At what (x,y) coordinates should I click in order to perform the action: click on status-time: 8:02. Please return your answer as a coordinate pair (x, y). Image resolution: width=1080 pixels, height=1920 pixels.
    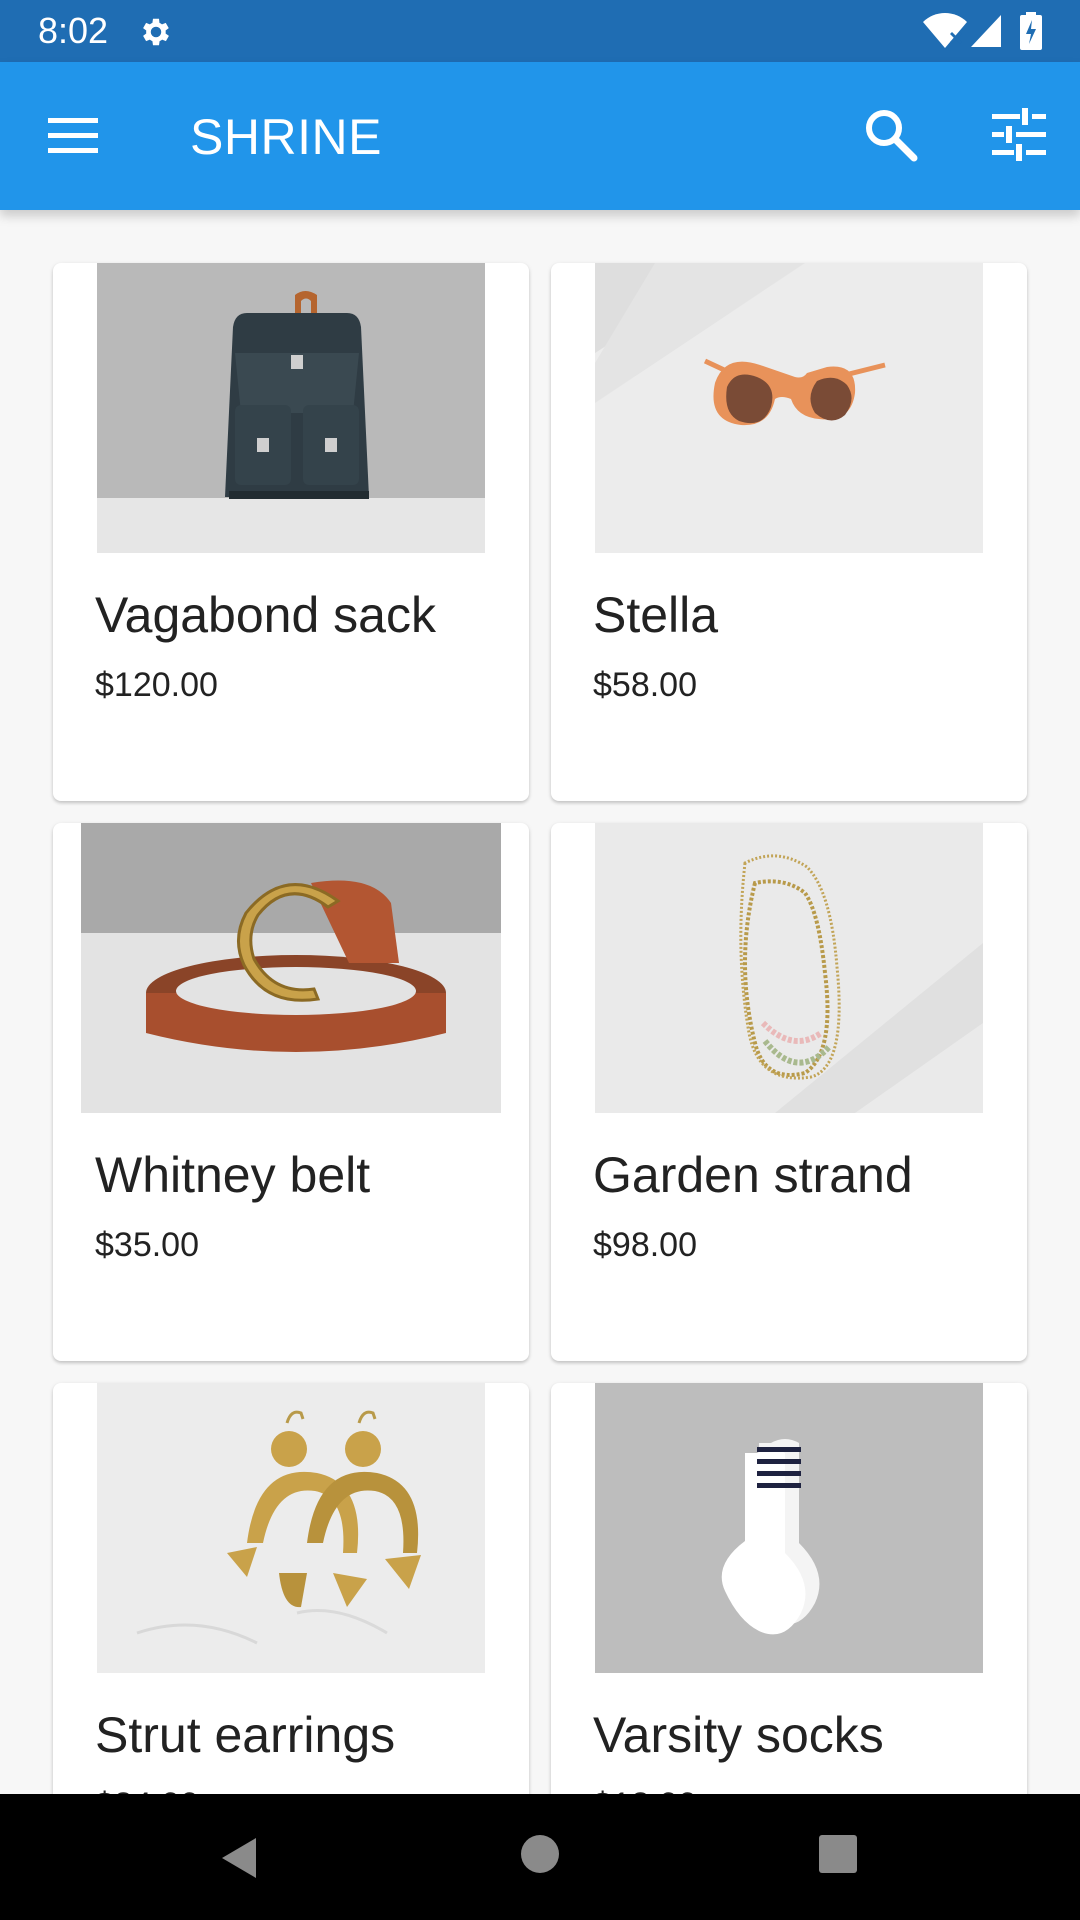
    Looking at the image, I should click on (73, 30).